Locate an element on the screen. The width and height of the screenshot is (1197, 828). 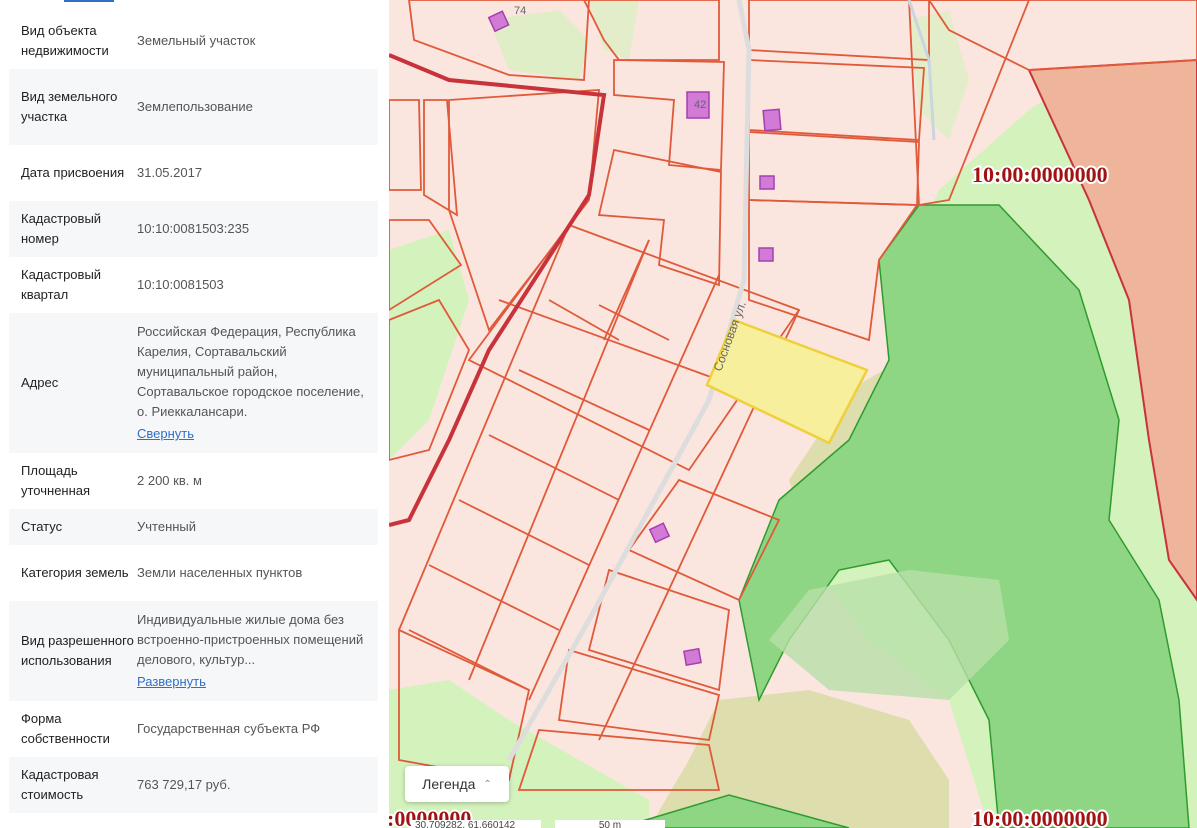
cadastral-number-value: 10:10:0081503:235 is located at coordinates (193, 228).